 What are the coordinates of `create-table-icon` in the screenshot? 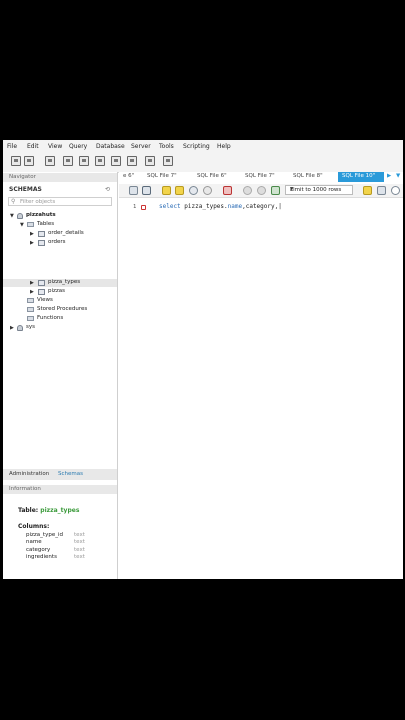 It's located at (84, 161).